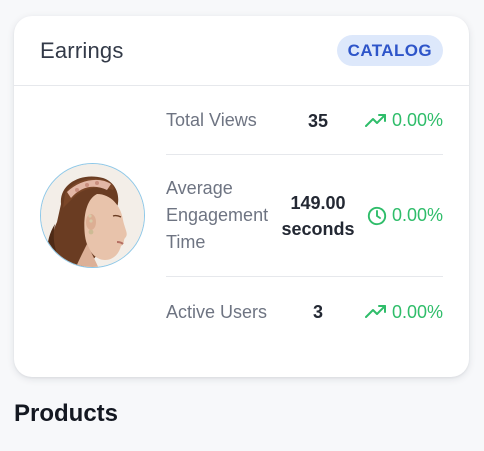 The height and width of the screenshot is (451, 484). Describe the element at coordinates (217, 311) in the screenshot. I see `metric-label: Active Users` at that location.